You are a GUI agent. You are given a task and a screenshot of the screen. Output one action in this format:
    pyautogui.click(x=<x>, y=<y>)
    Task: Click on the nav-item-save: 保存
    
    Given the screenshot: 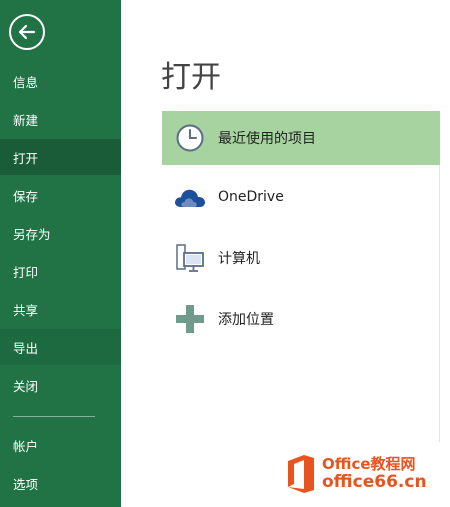 What is the action you would take?
    pyautogui.click(x=60, y=195)
    